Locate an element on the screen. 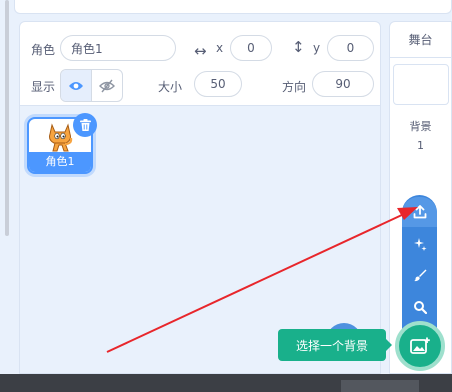 This screenshot has width=452, height=392. eye-icon is located at coordinates (76, 85).